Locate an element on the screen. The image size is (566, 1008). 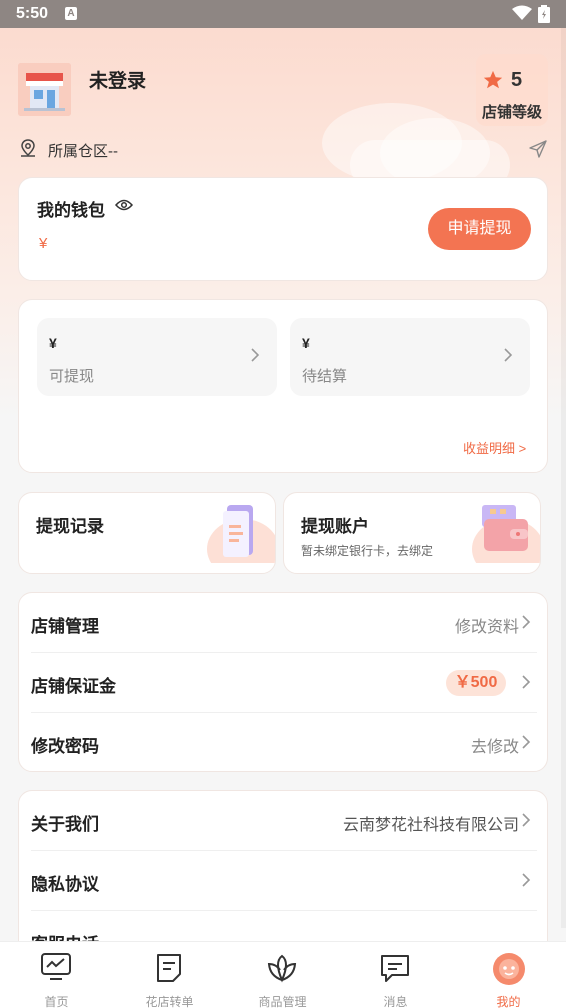
region-label: 所属仓区-- is located at coordinates (83, 151).